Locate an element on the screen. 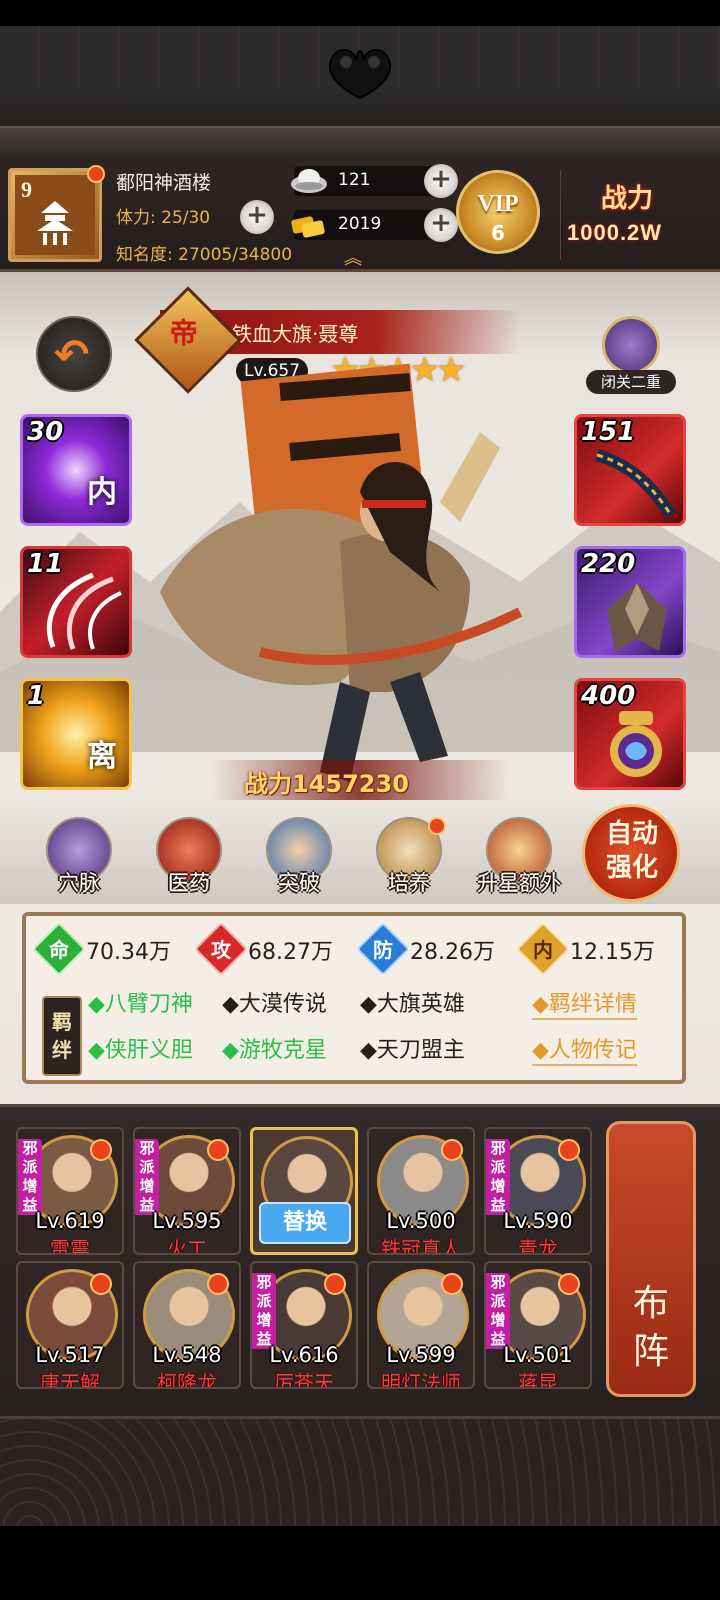  bond-item: ◆游牧克星 is located at coordinates (274, 1050).